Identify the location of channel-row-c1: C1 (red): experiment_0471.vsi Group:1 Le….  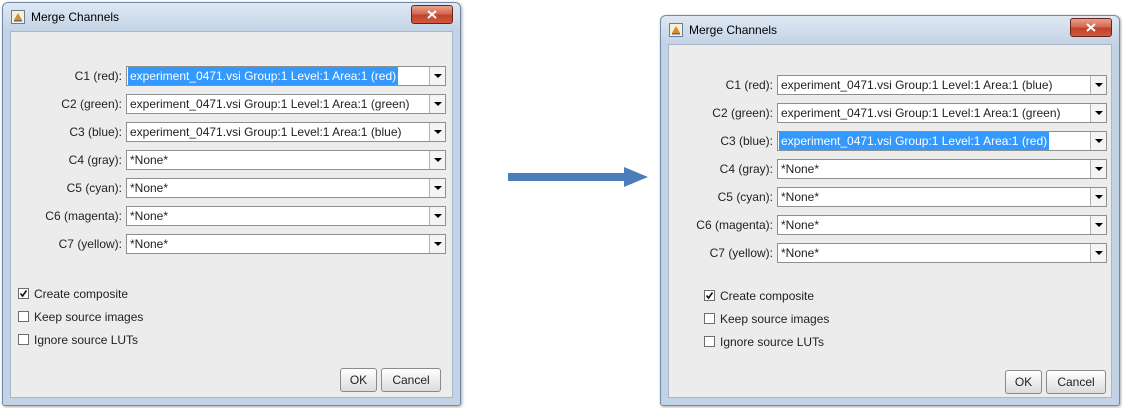
(892, 85).